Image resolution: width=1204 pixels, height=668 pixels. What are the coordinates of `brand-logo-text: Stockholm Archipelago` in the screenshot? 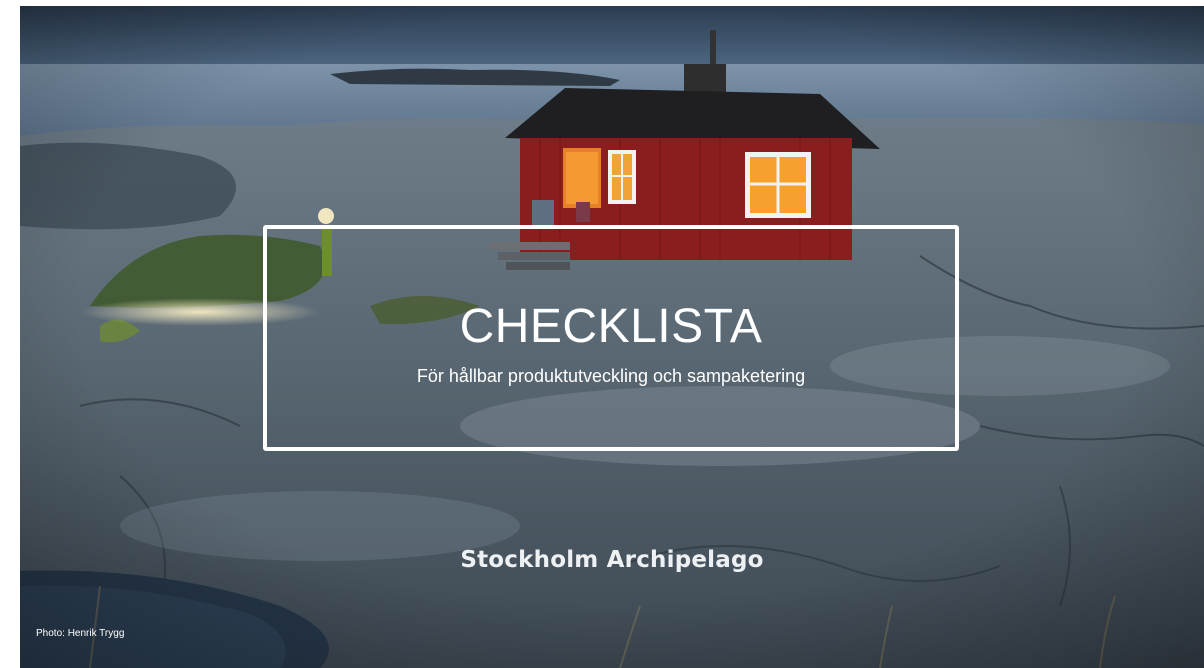 It's located at (612, 560).